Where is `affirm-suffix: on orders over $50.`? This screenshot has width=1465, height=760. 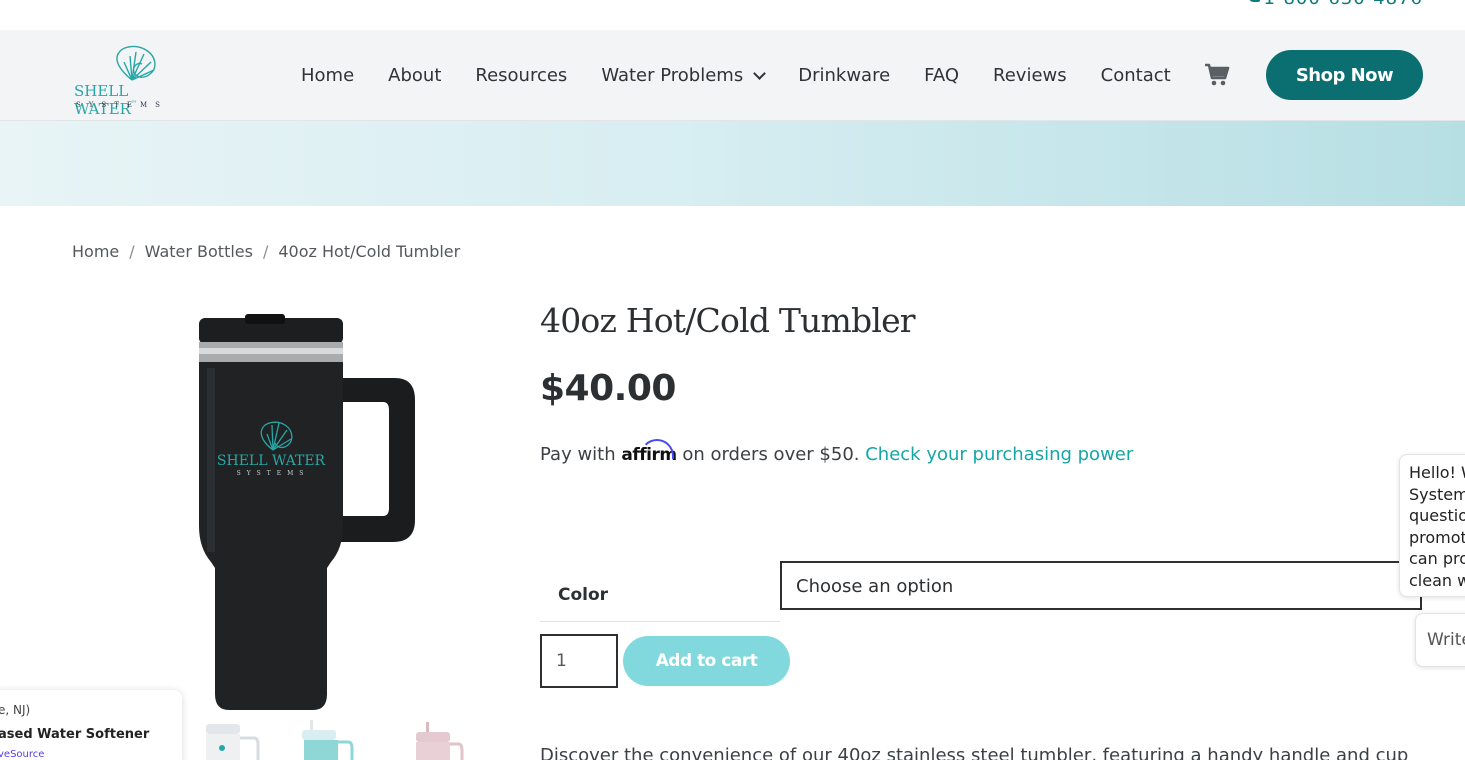
affirm-suffix: on orders over $50. is located at coordinates (771, 454).